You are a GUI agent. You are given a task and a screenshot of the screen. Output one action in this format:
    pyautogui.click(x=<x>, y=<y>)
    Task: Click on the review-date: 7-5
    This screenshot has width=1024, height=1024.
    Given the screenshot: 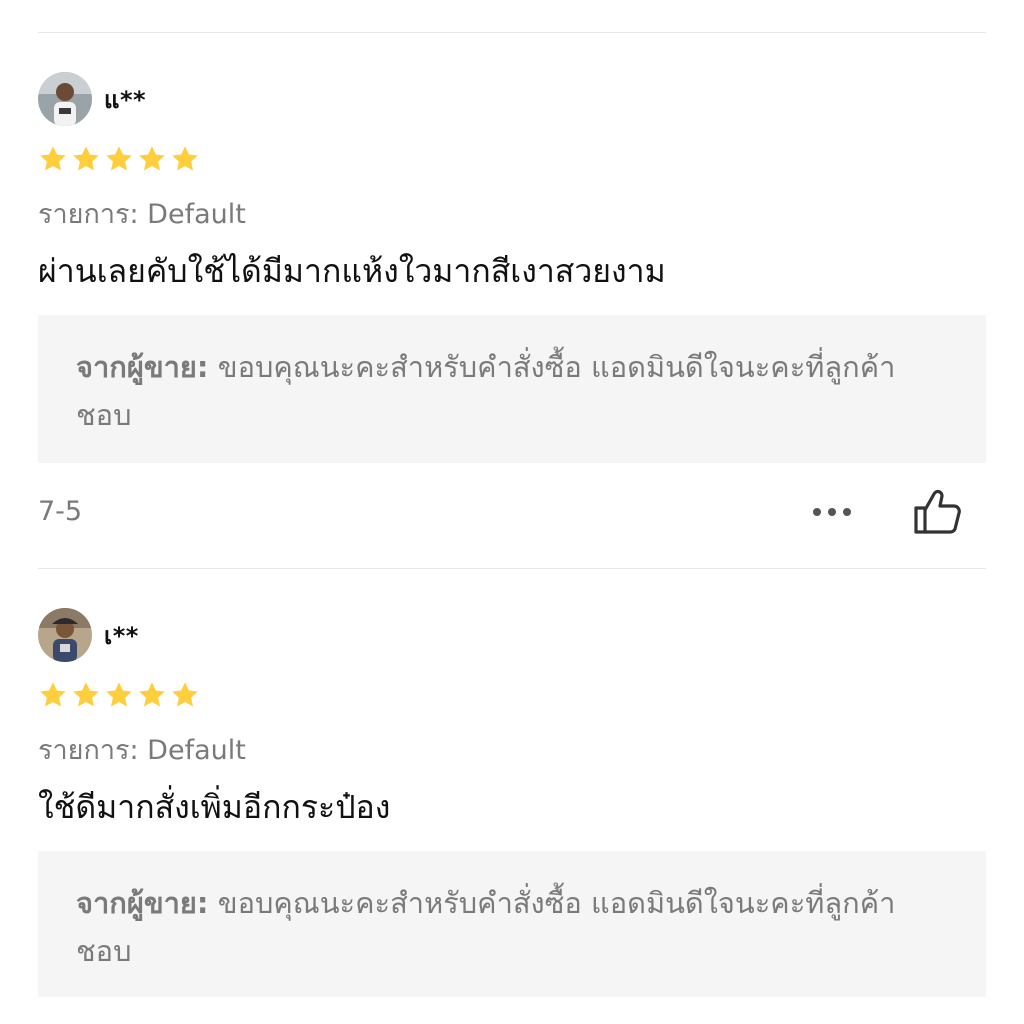 What is the action you would take?
    pyautogui.click(x=60, y=511)
    